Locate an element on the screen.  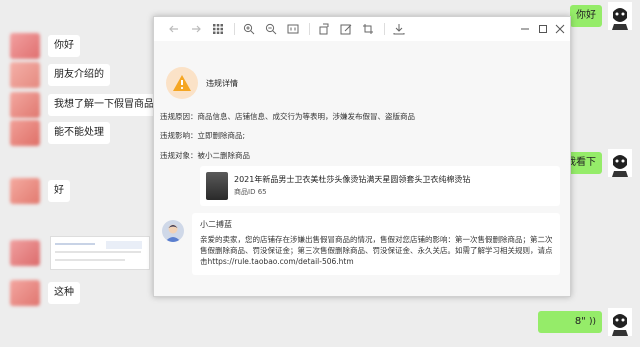
incoming-message: 好 is located at coordinates (40, 191).